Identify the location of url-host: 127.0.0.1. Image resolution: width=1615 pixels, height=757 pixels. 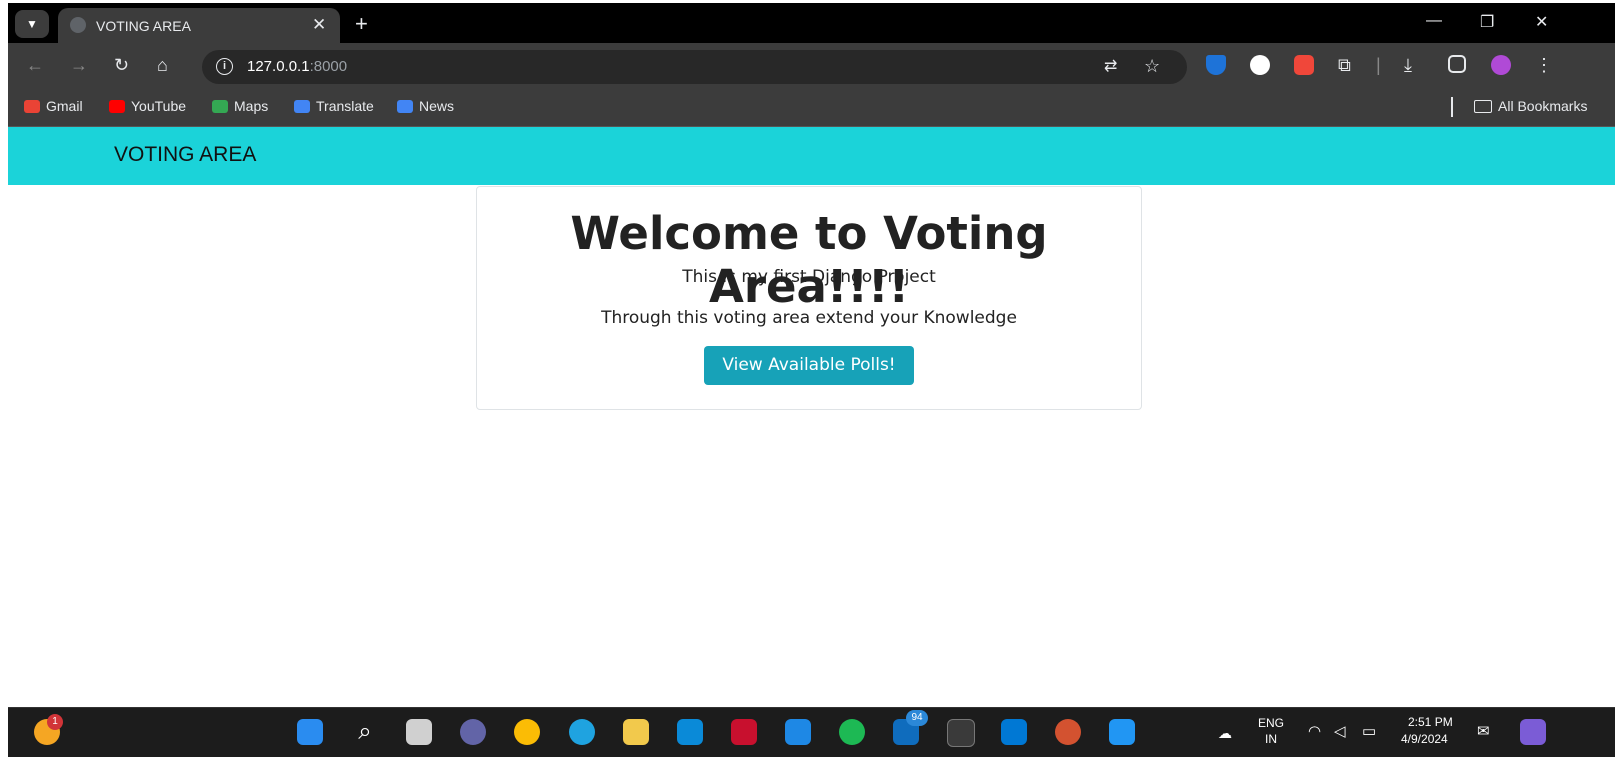
(278, 66).